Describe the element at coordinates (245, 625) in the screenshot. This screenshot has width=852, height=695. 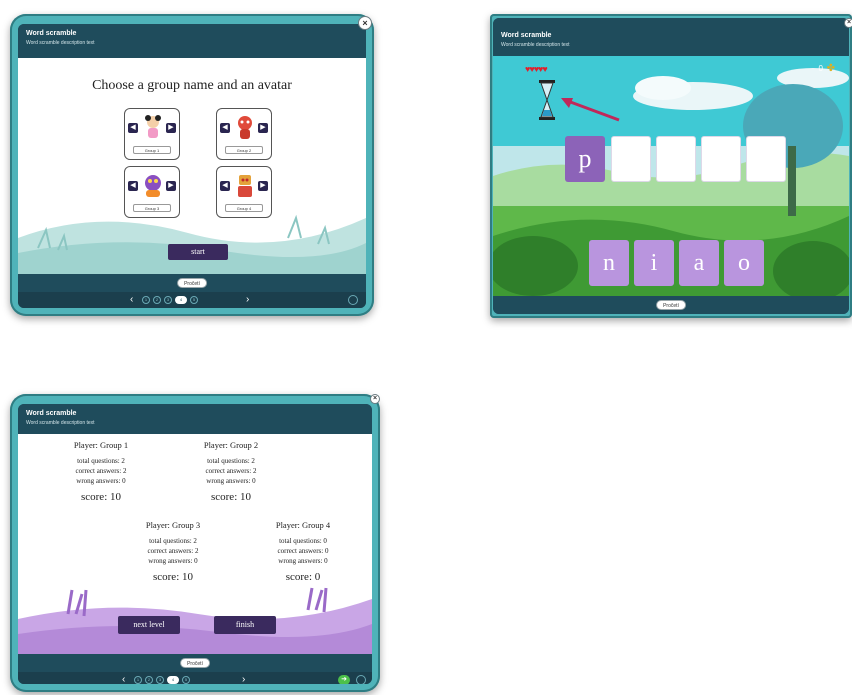
I see `finish-button: finish` at that location.